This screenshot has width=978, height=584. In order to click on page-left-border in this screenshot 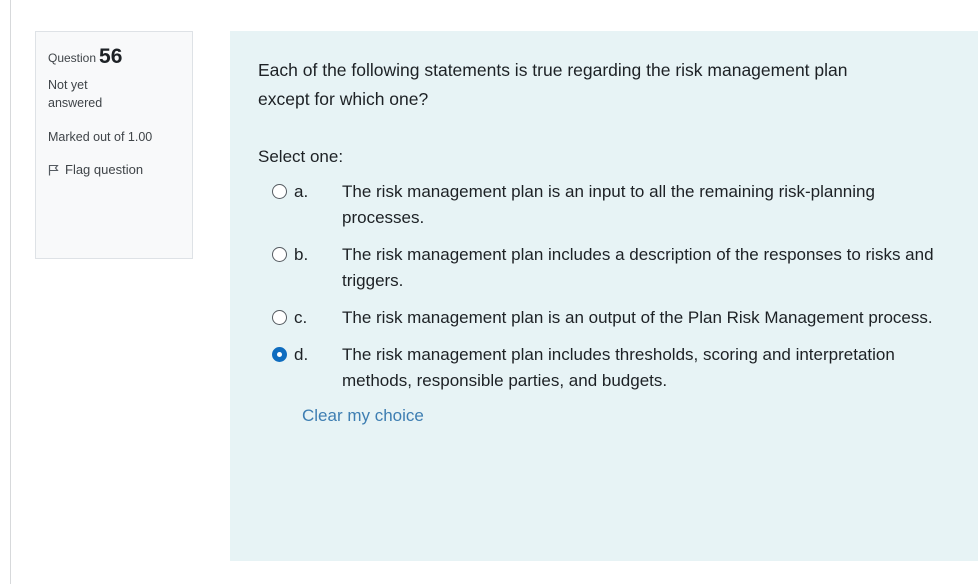, I will do `click(10, 292)`.